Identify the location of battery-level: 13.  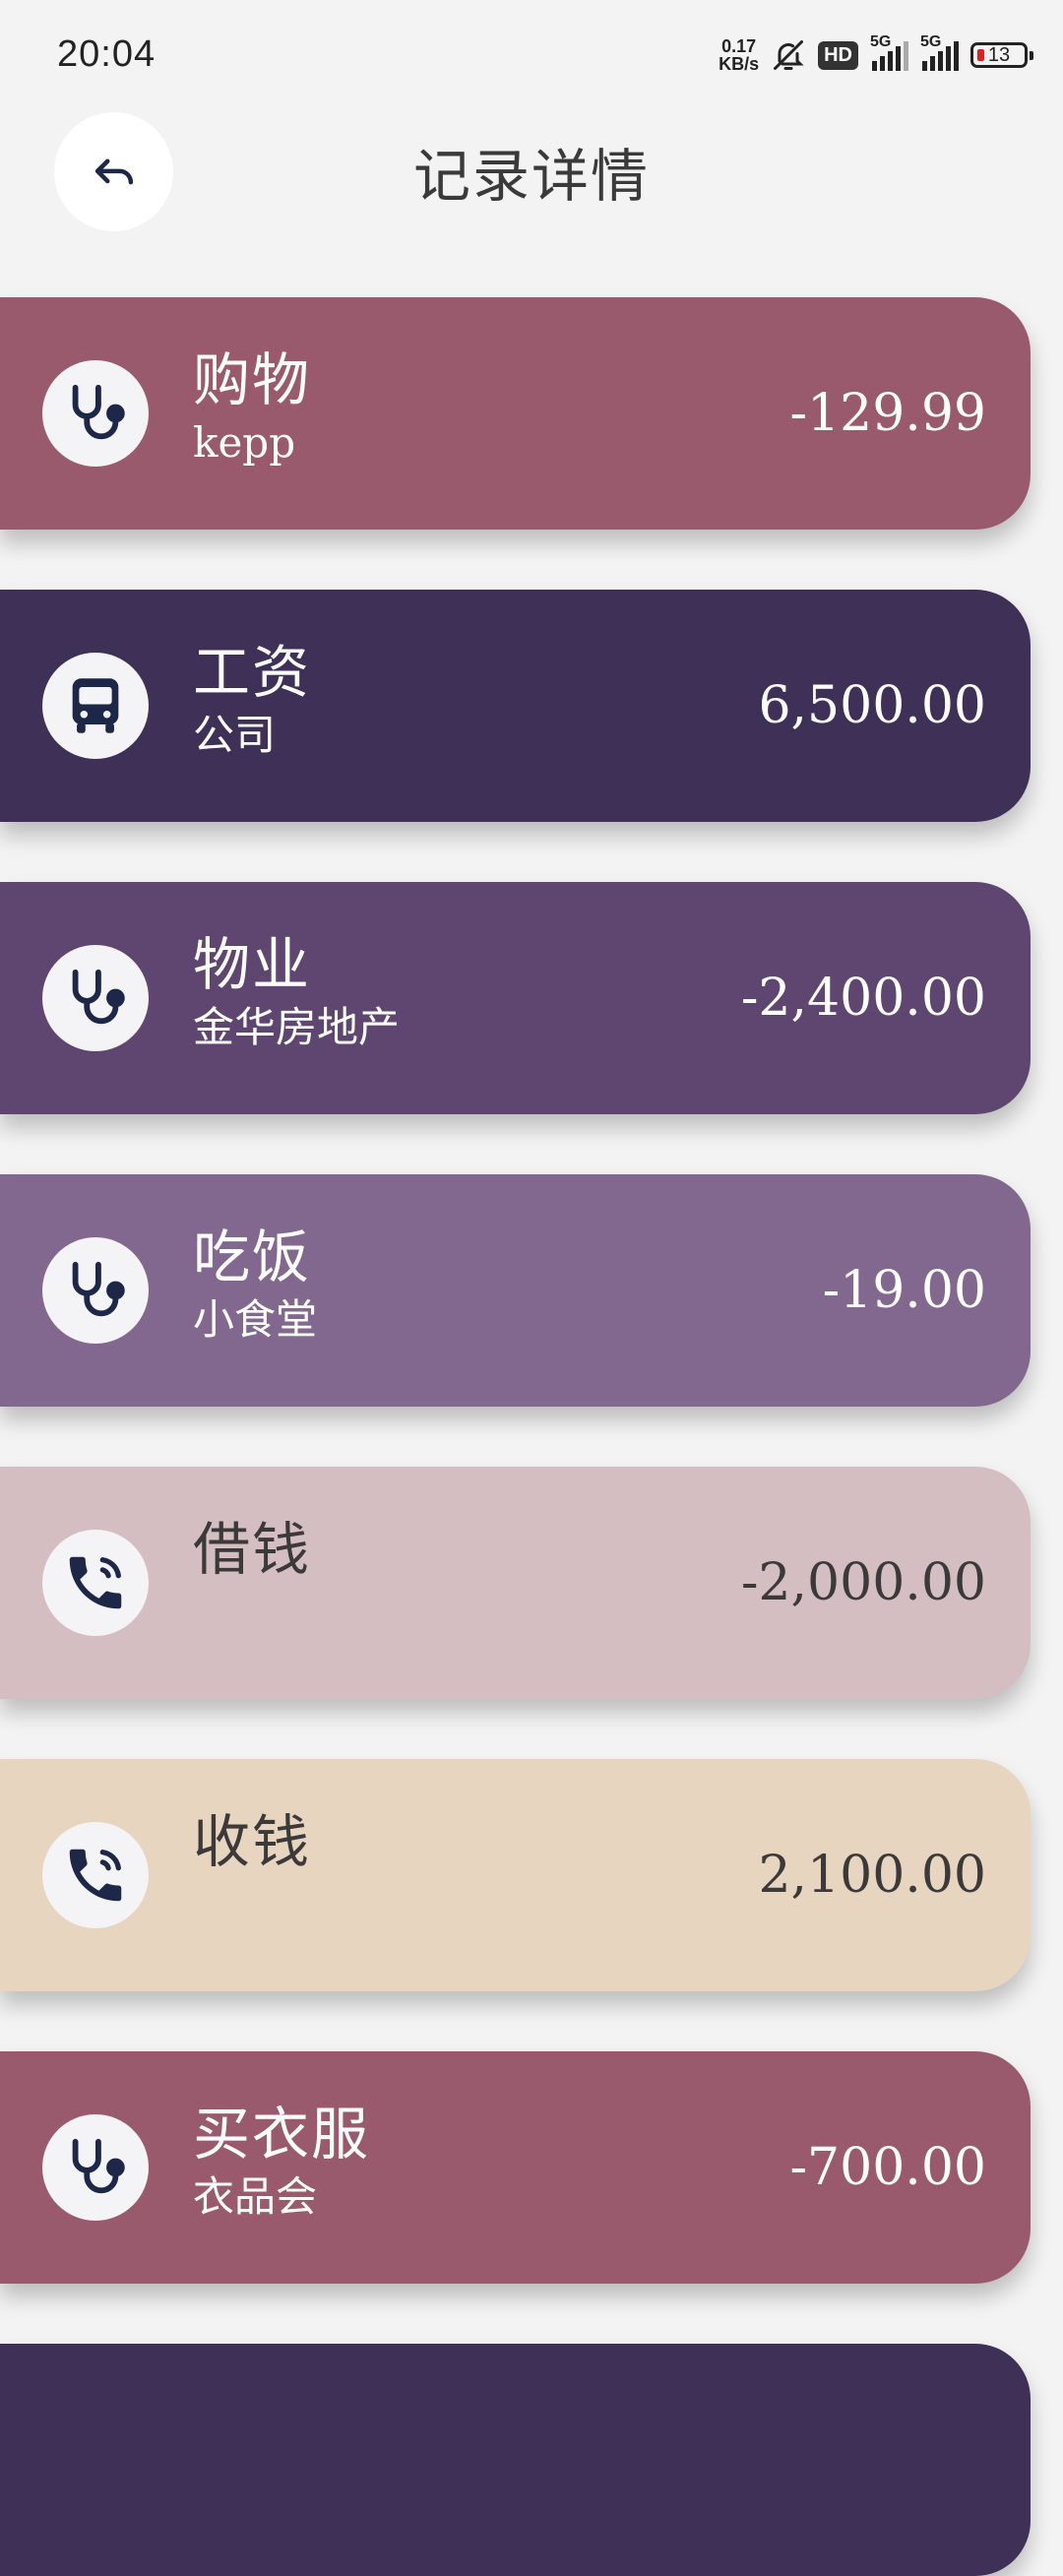
(999, 55).